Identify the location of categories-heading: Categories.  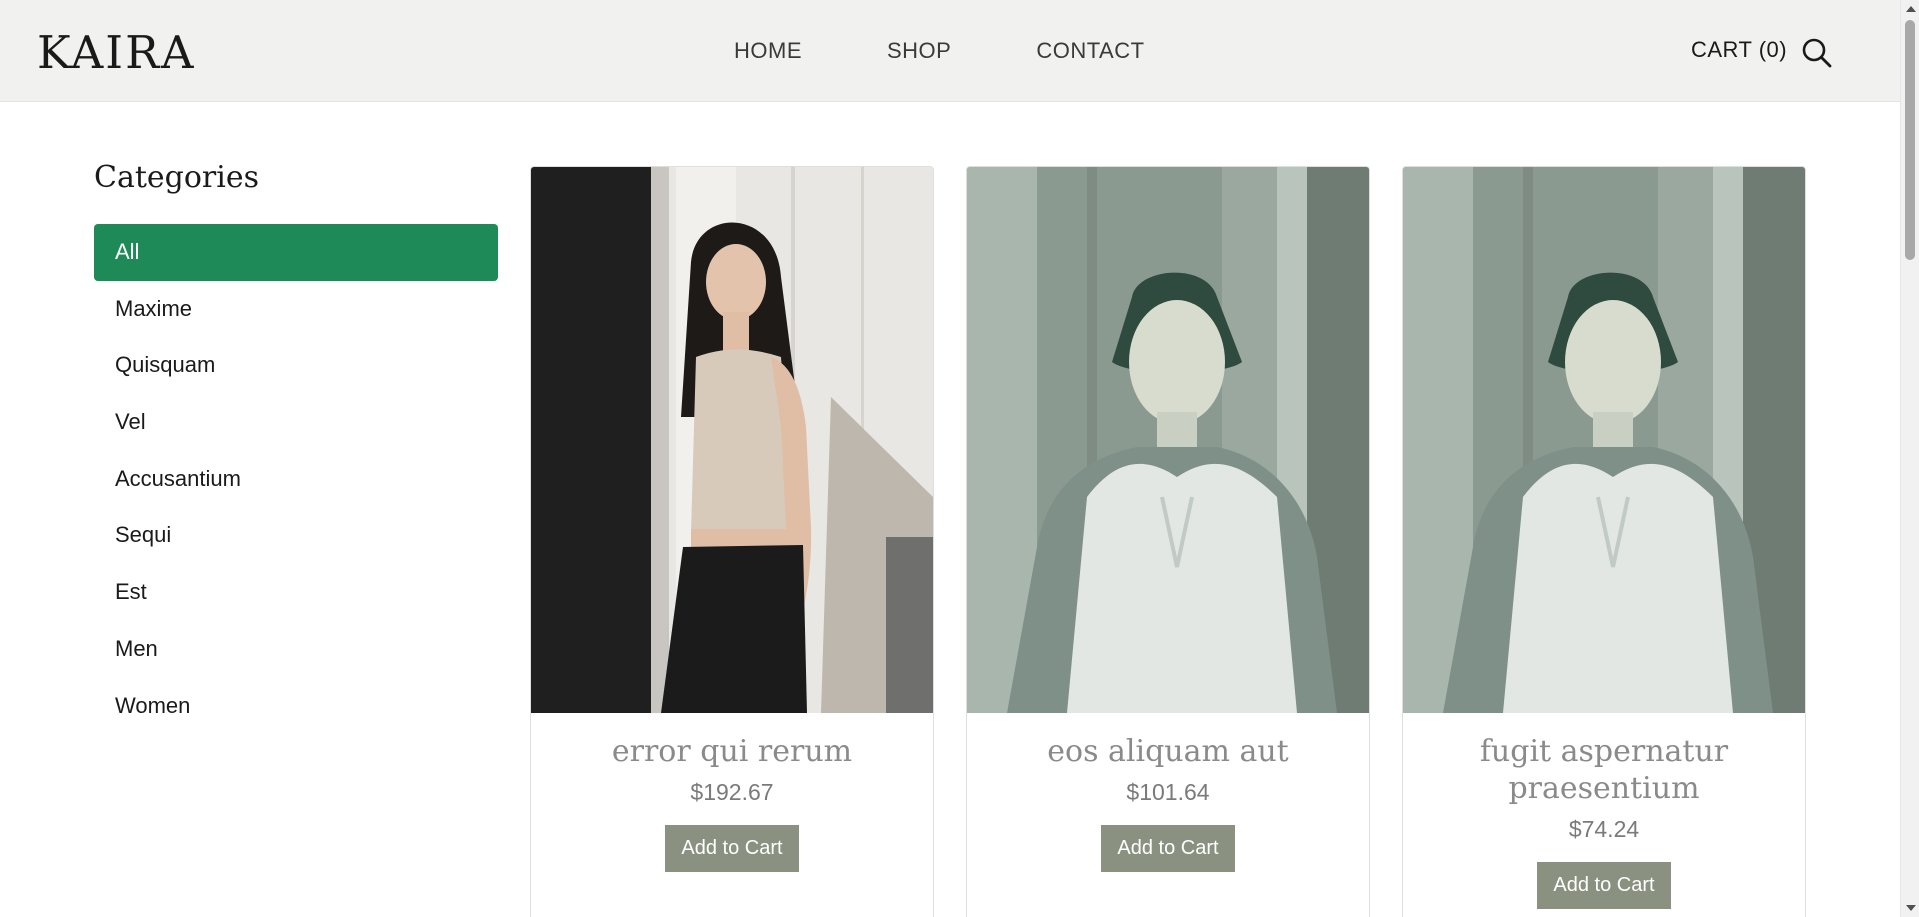
(176, 177).